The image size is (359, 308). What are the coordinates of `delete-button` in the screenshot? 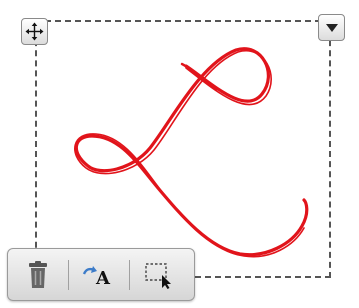 It's located at (38, 275).